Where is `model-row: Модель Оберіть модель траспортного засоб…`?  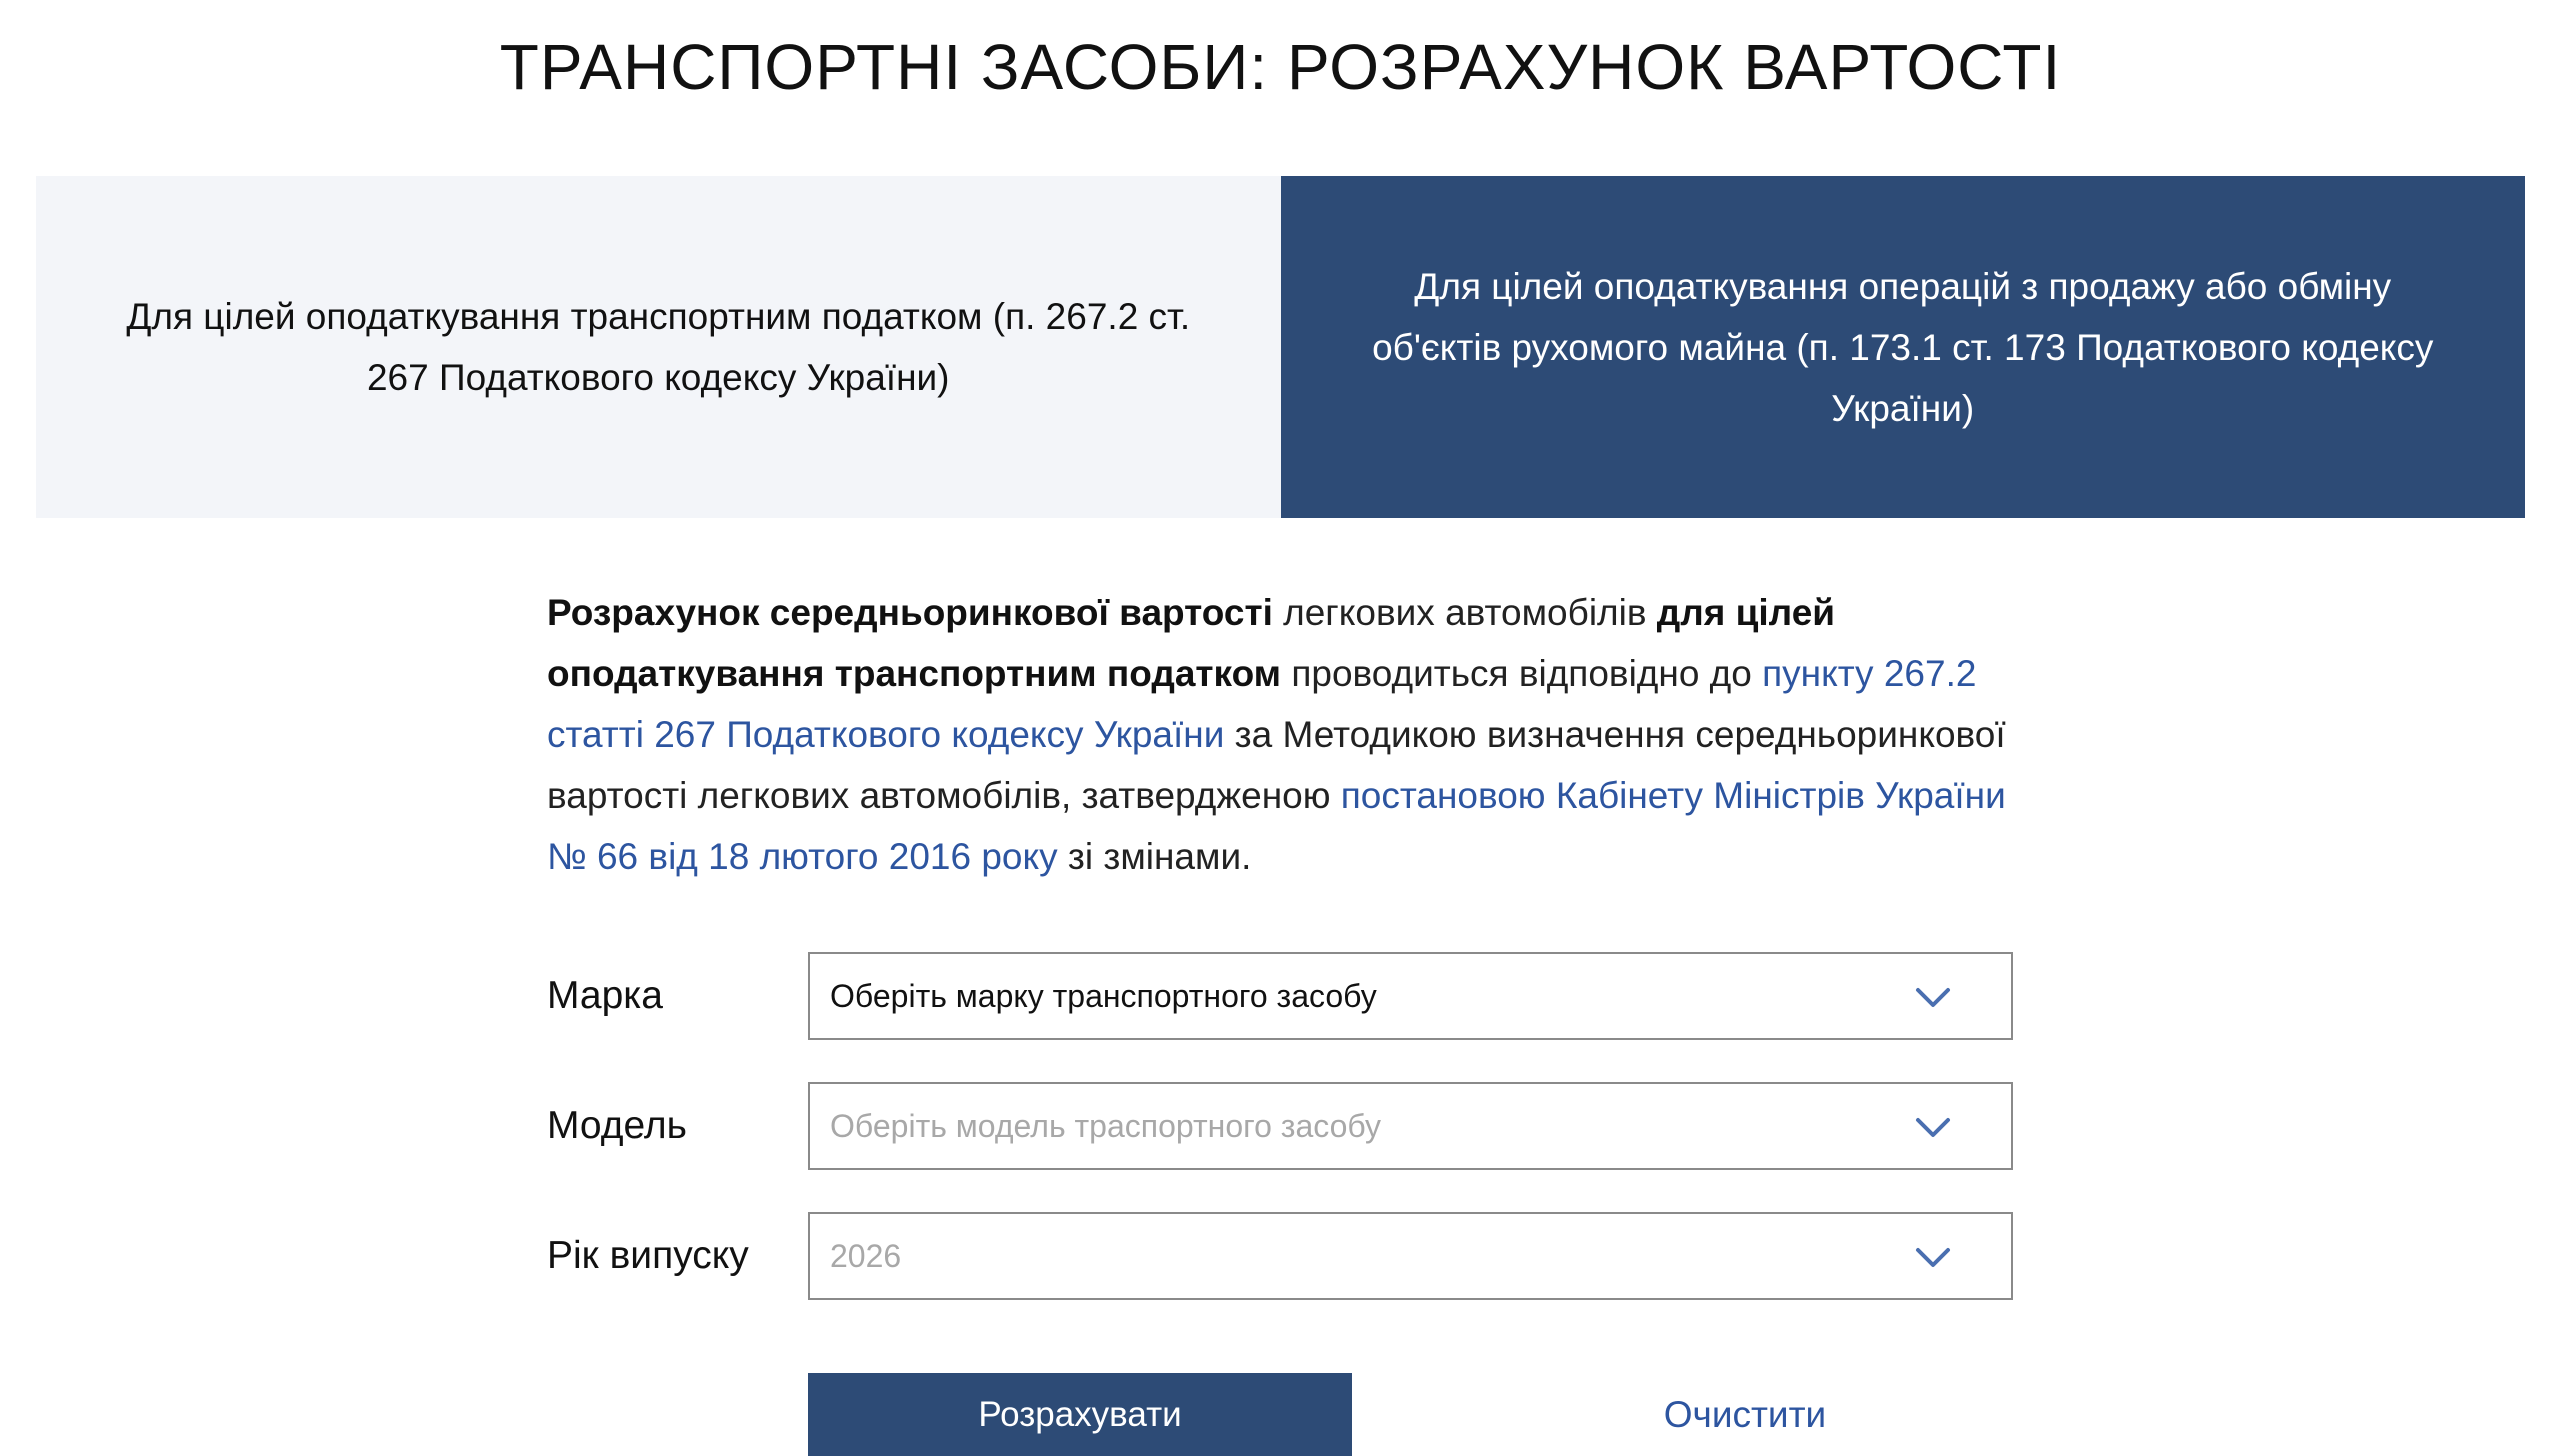
model-row: Модель Оберіть модель траспортного засоб… is located at coordinates (1280, 1126).